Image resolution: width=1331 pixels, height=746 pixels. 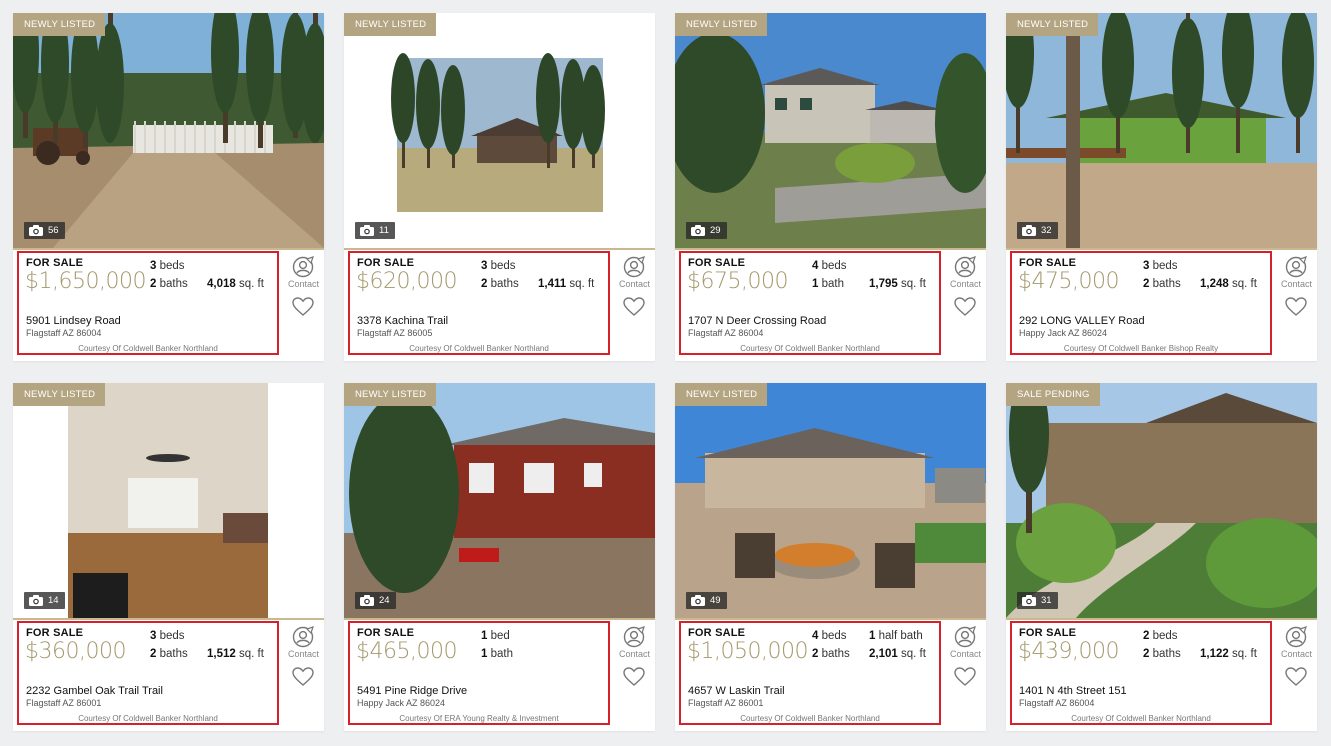 I want to click on baths-count: 1, so click(x=484, y=654).